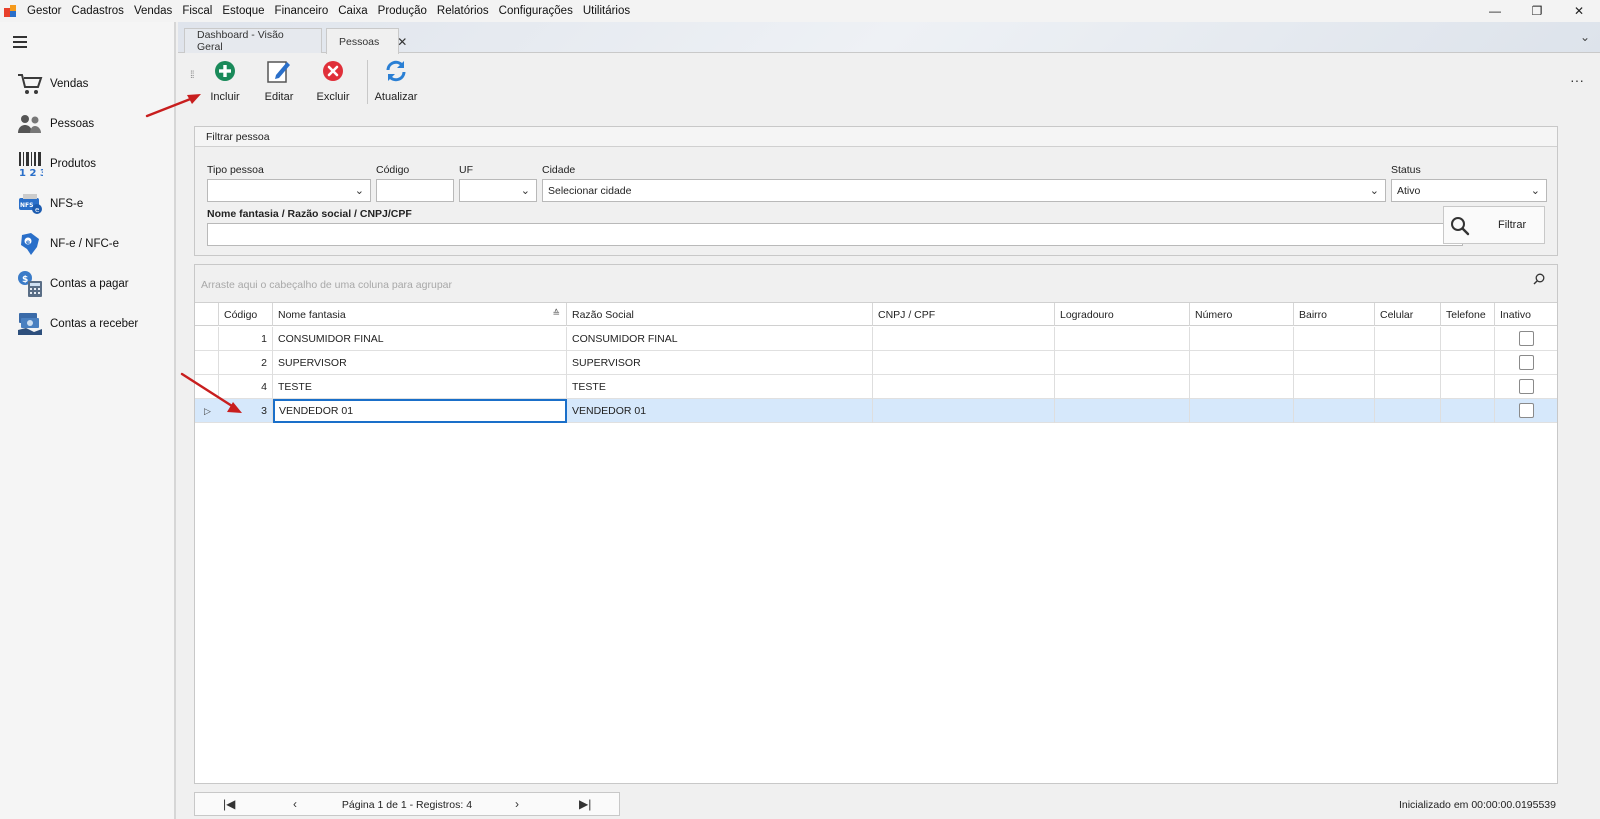  Describe the element at coordinates (536, 11) in the screenshot. I see `menu-configuracoes: Configurações` at that location.